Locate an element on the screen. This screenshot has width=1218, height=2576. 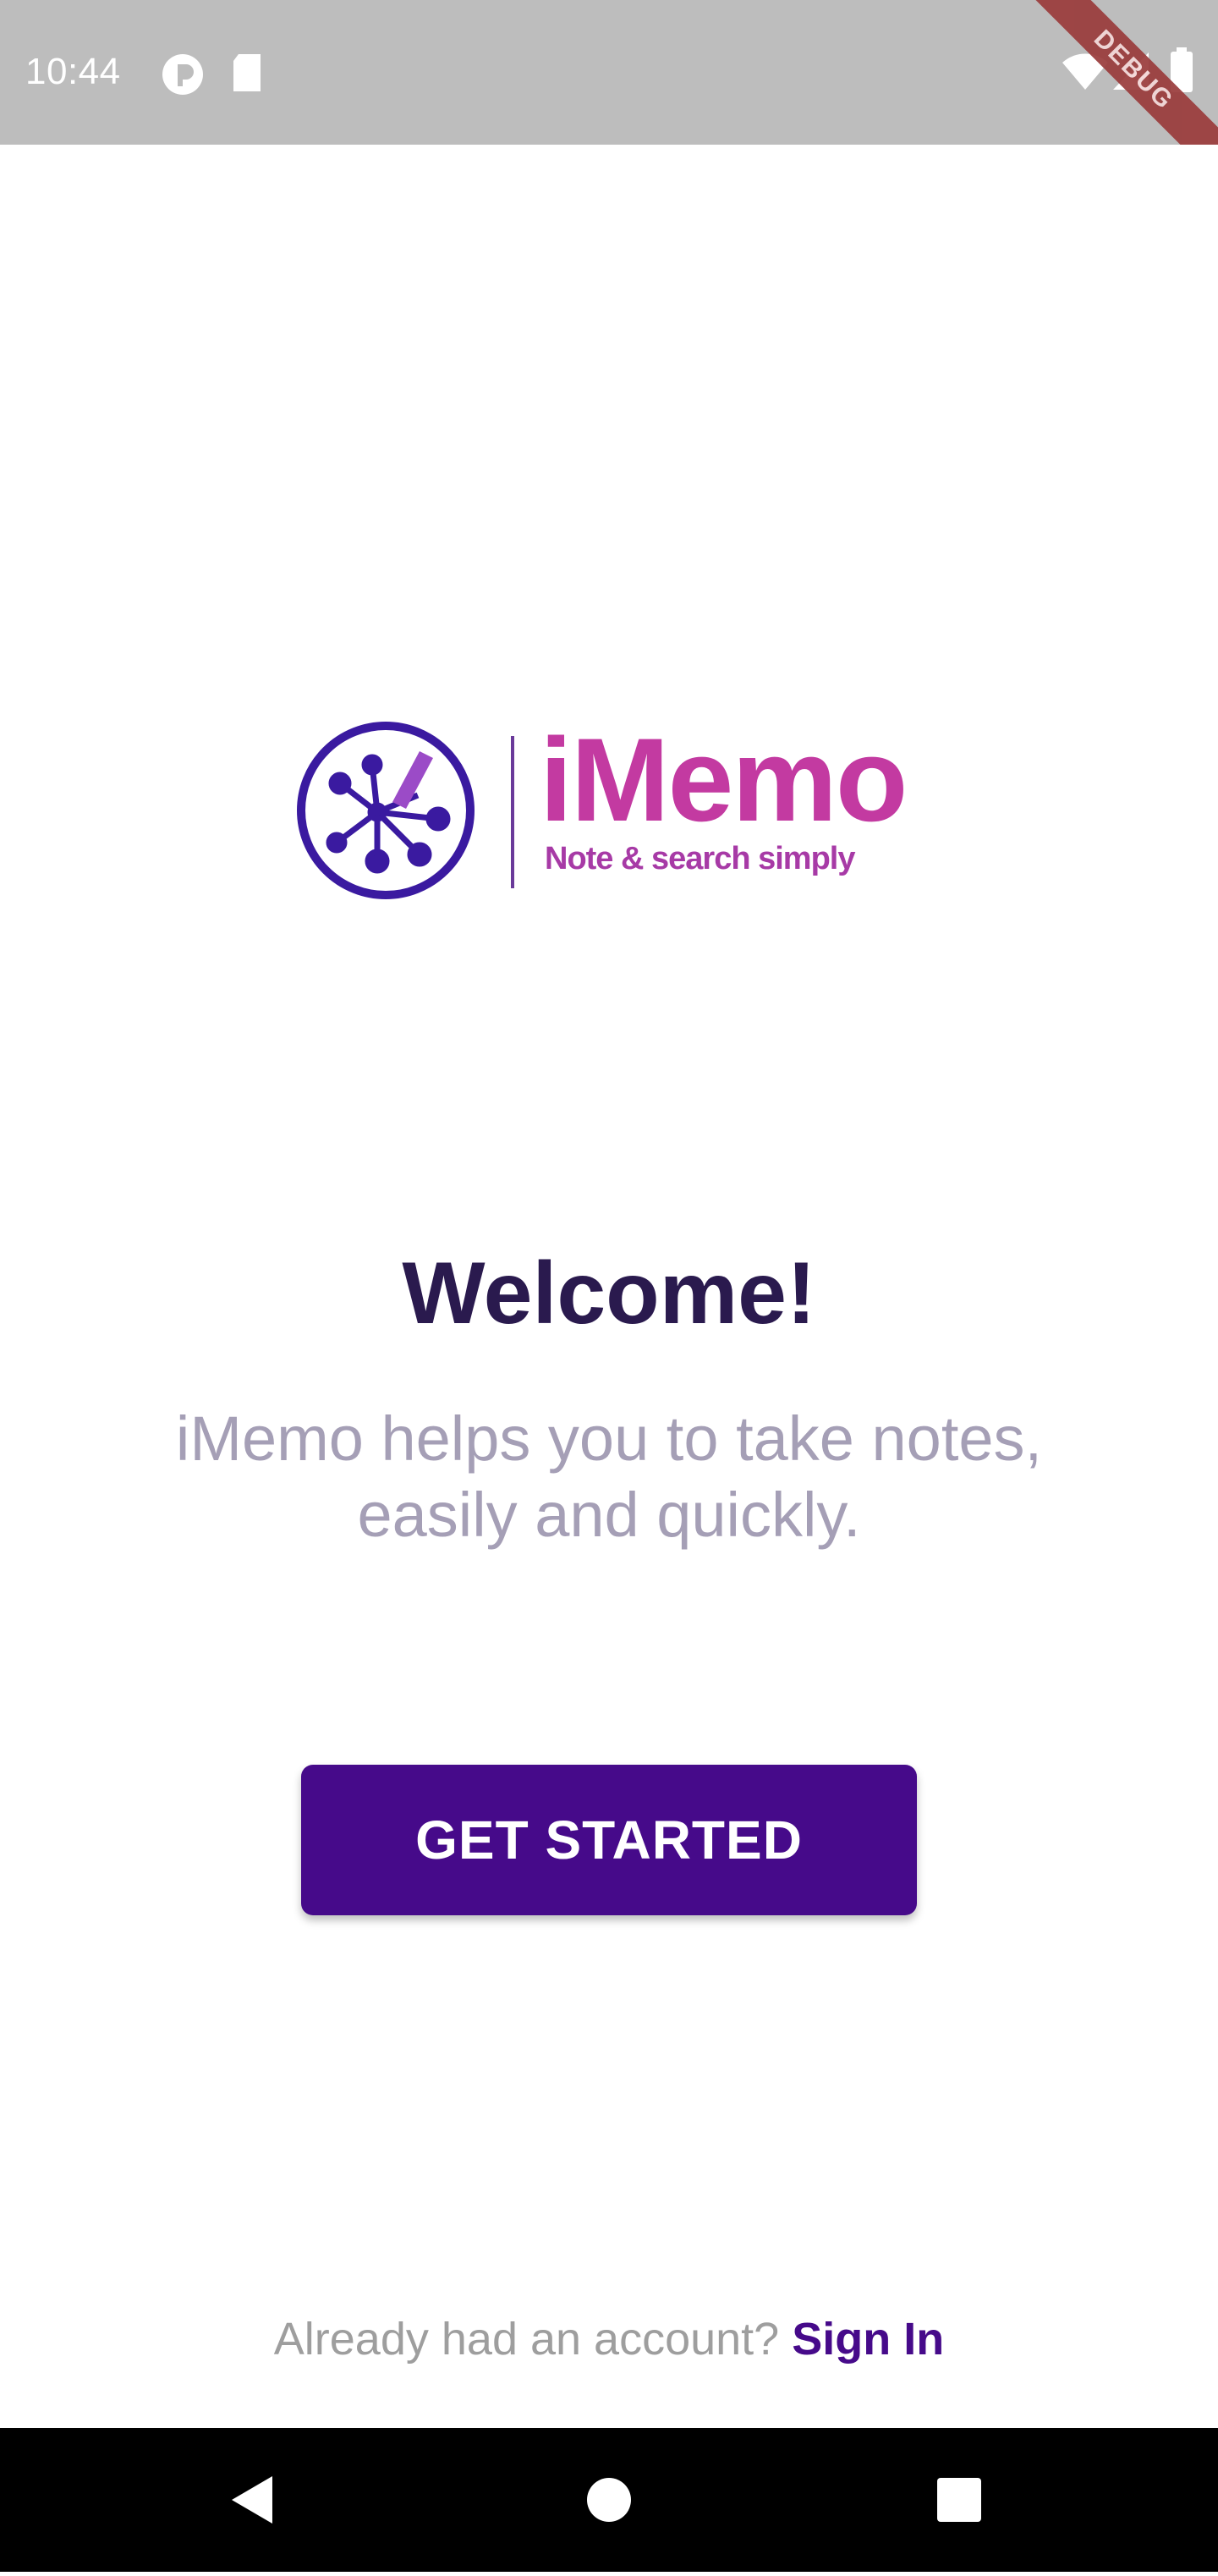
home-icon is located at coordinates (609, 2500).